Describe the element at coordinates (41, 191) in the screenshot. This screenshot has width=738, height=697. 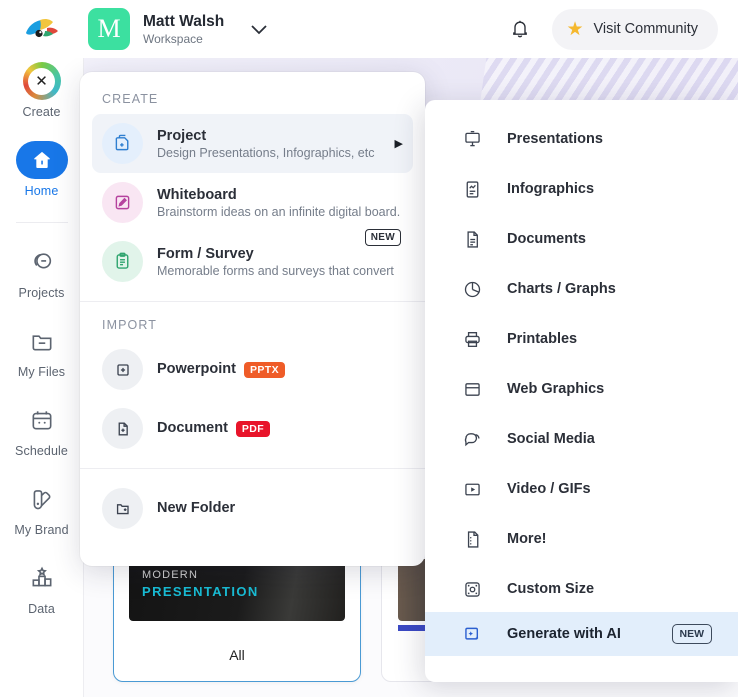
I see `sidebar-label-home: Home` at that location.